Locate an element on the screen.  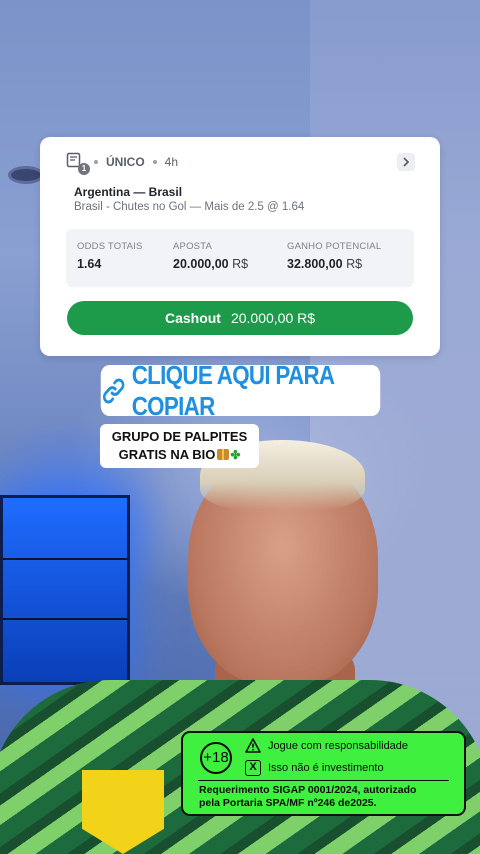
expand-button is located at coordinates (406, 162).